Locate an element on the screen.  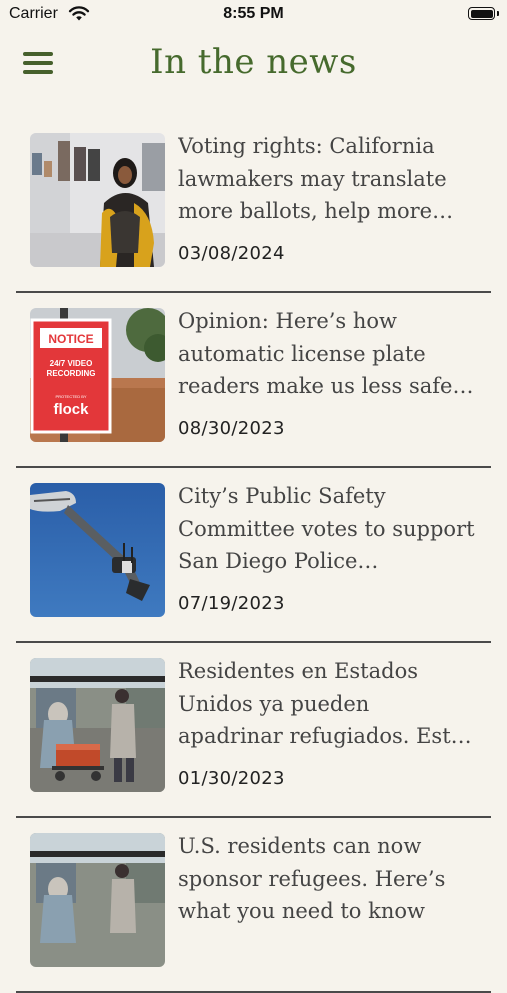
battery-tip is located at coordinates (498, 13).